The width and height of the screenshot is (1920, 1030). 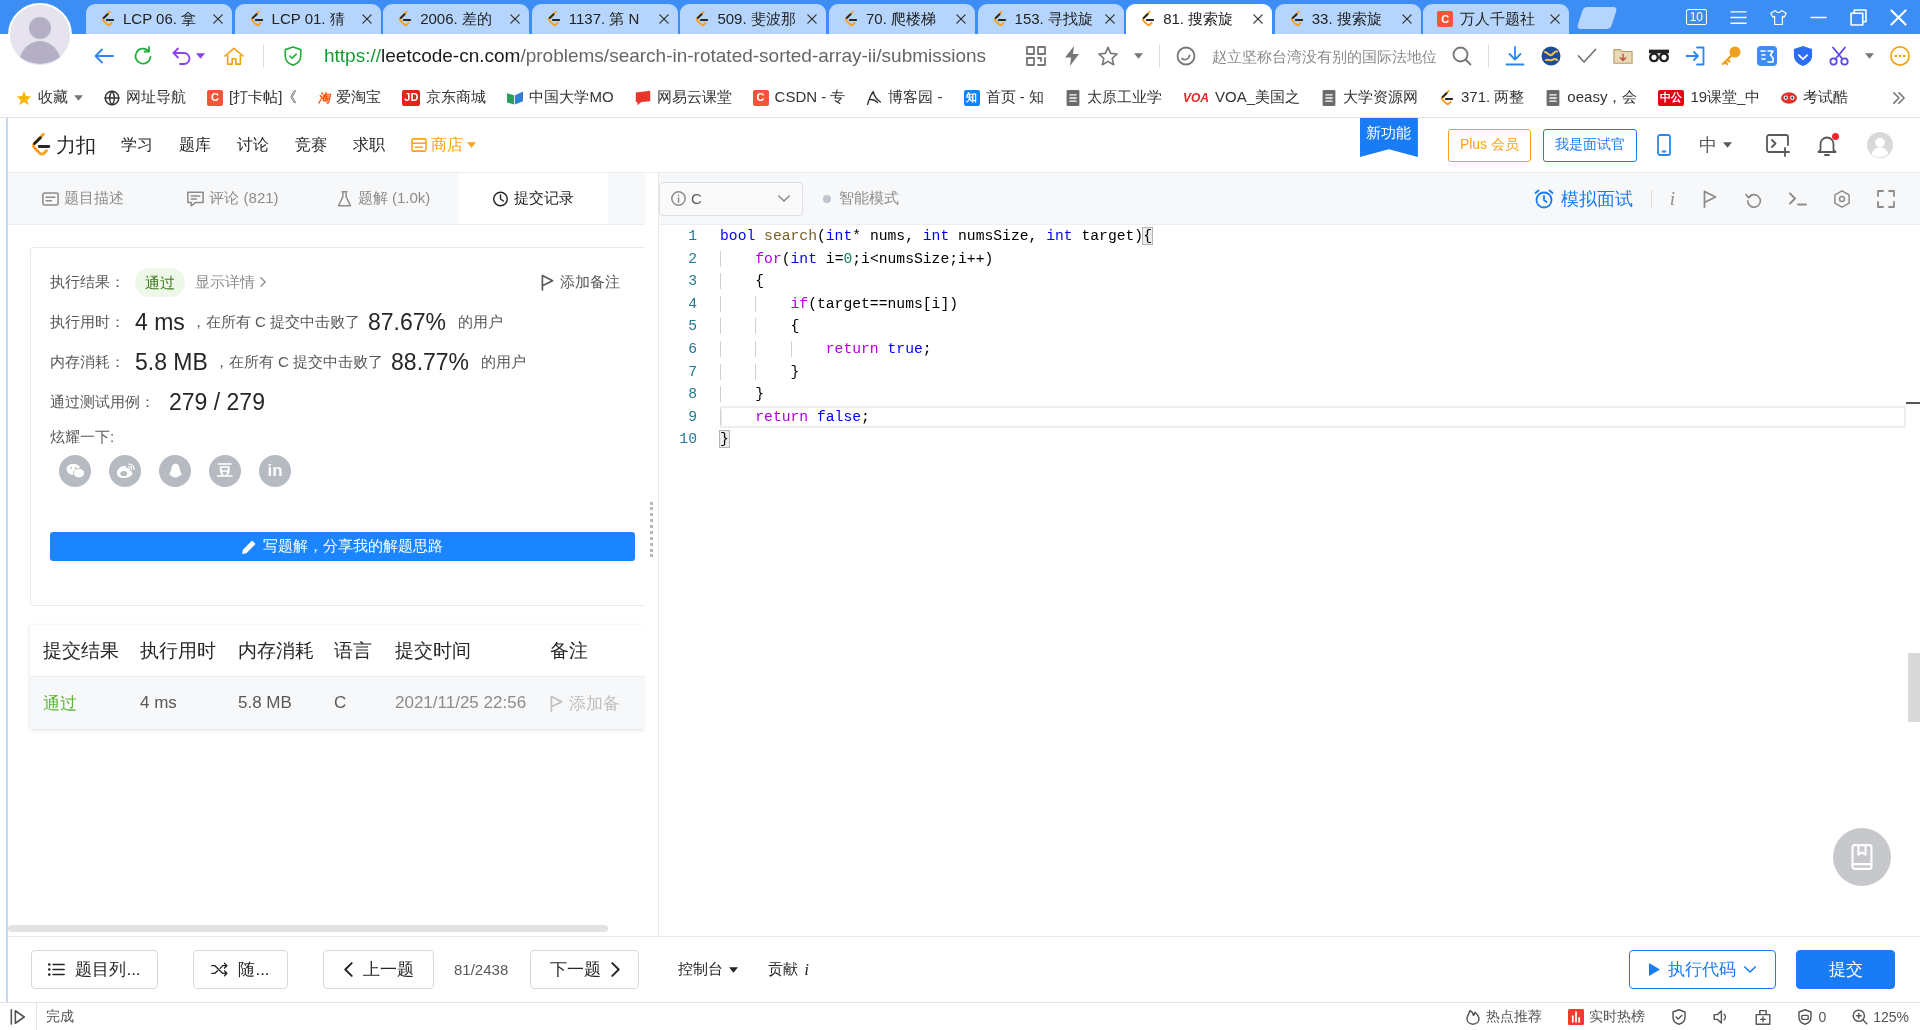 What do you see at coordinates (1695, 56) in the screenshot?
I see `login-icon` at bounding box center [1695, 56].